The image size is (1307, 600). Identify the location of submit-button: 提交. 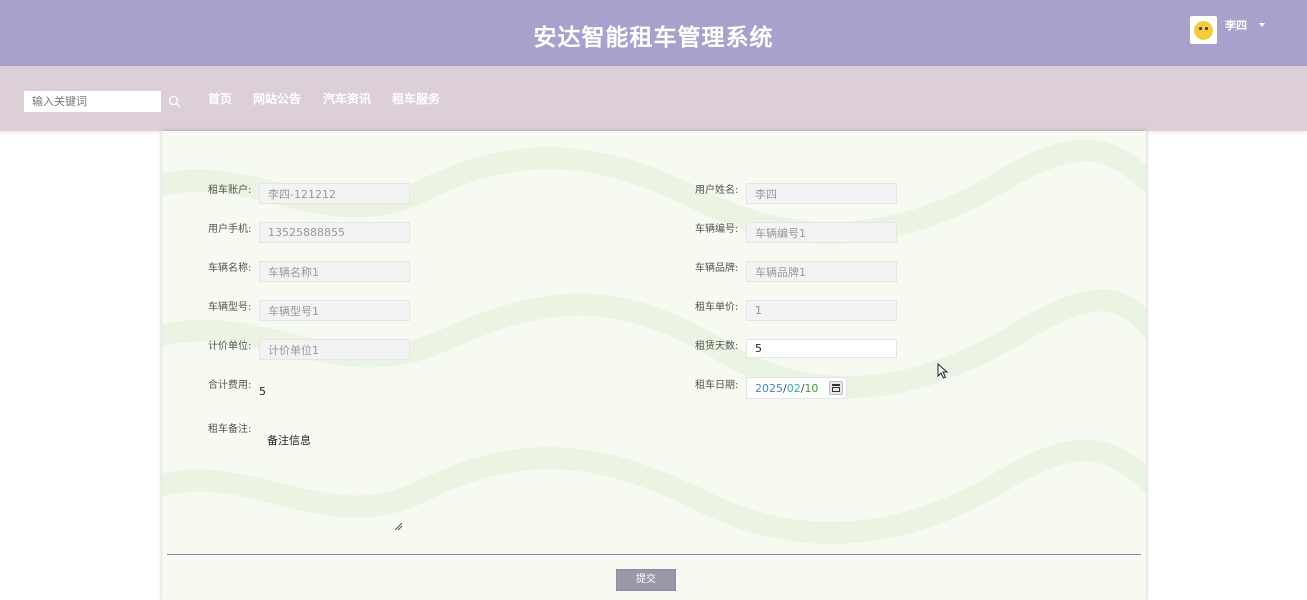
(646, 580).